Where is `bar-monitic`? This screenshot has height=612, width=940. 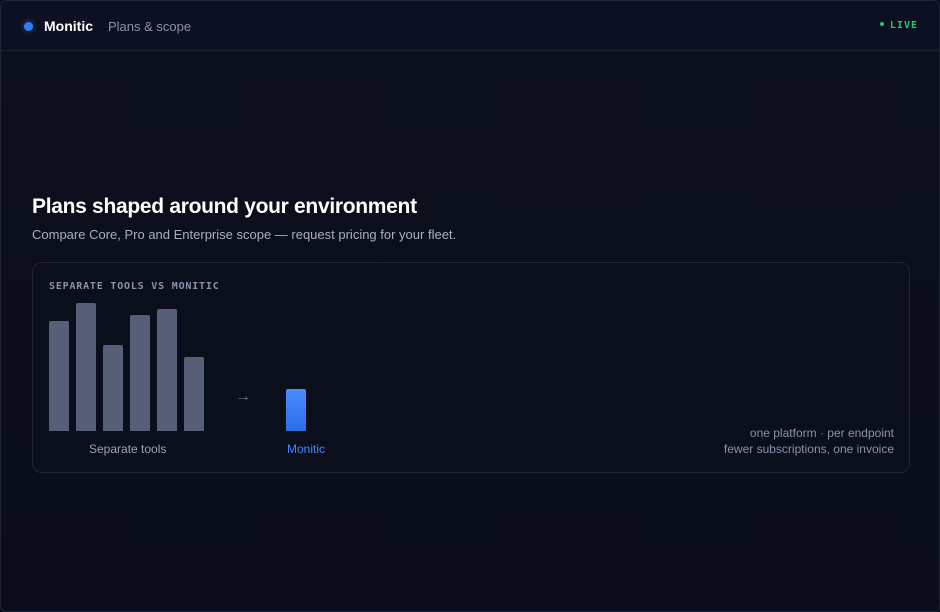
bar-monitic is located at coordinates (296, 410).